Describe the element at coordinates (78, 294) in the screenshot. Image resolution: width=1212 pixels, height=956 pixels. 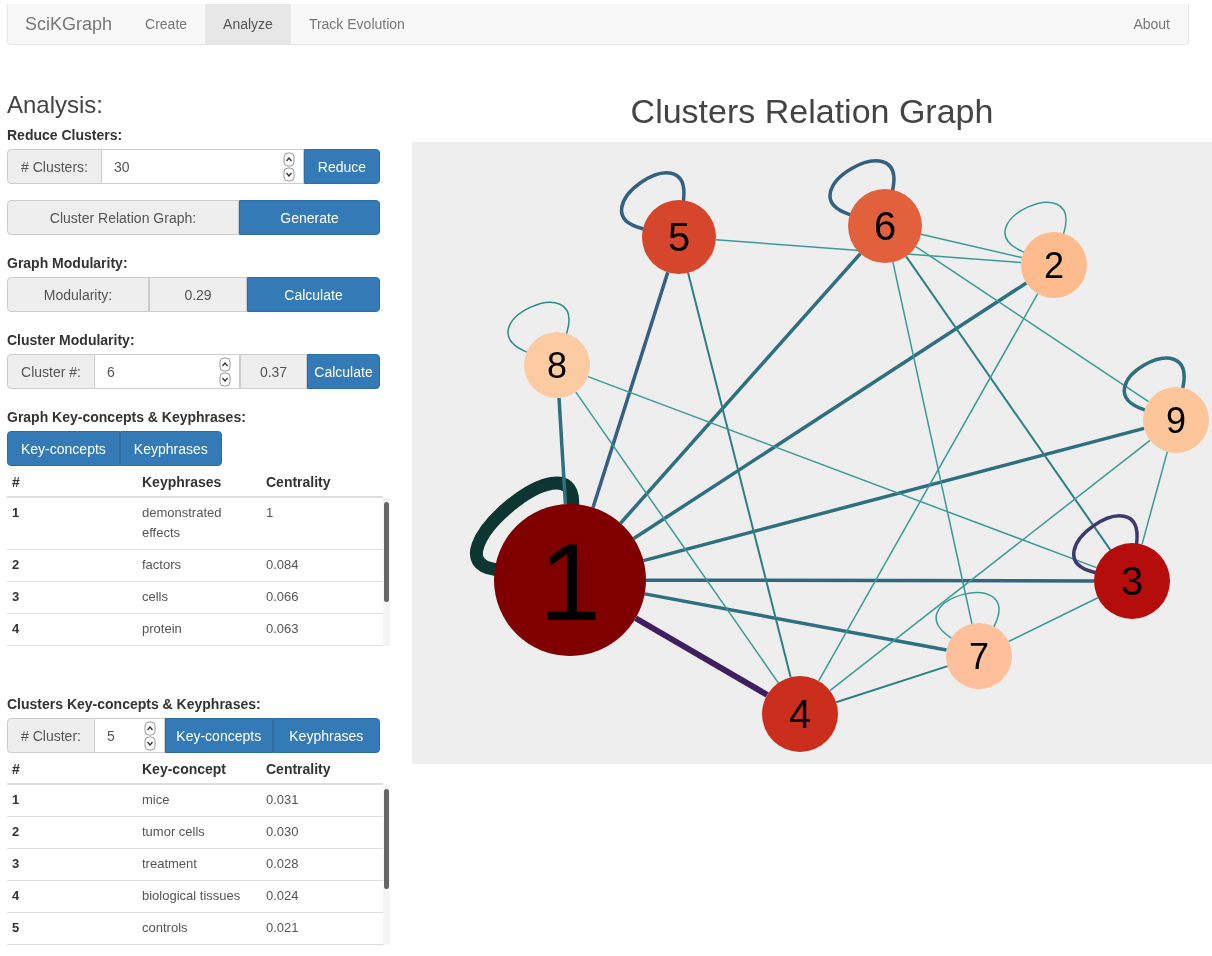
I see `input-label: Modularity:` at that location.